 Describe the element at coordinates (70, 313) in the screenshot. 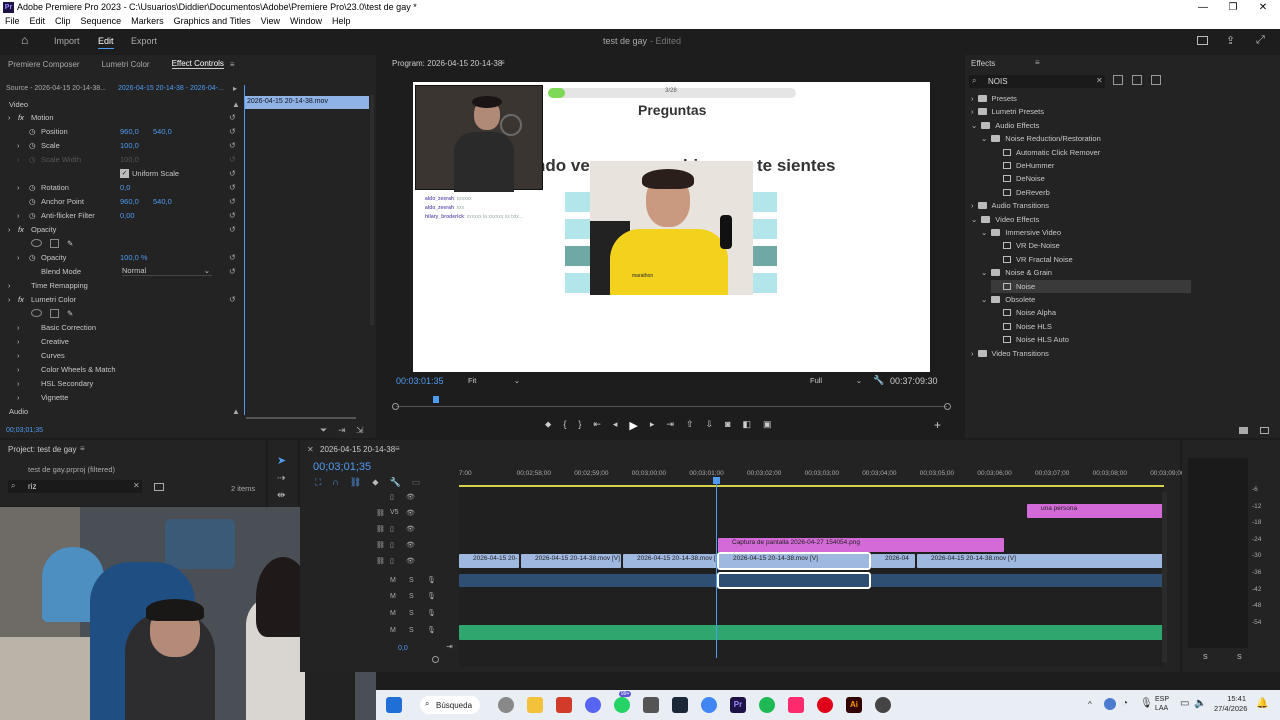

I see `pen-mask-icon: ✎` at that location.